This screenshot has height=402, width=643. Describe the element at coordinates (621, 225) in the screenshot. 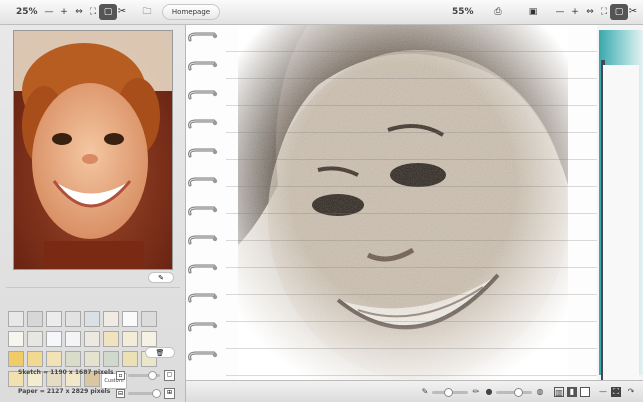

I see `next-page` at that location.